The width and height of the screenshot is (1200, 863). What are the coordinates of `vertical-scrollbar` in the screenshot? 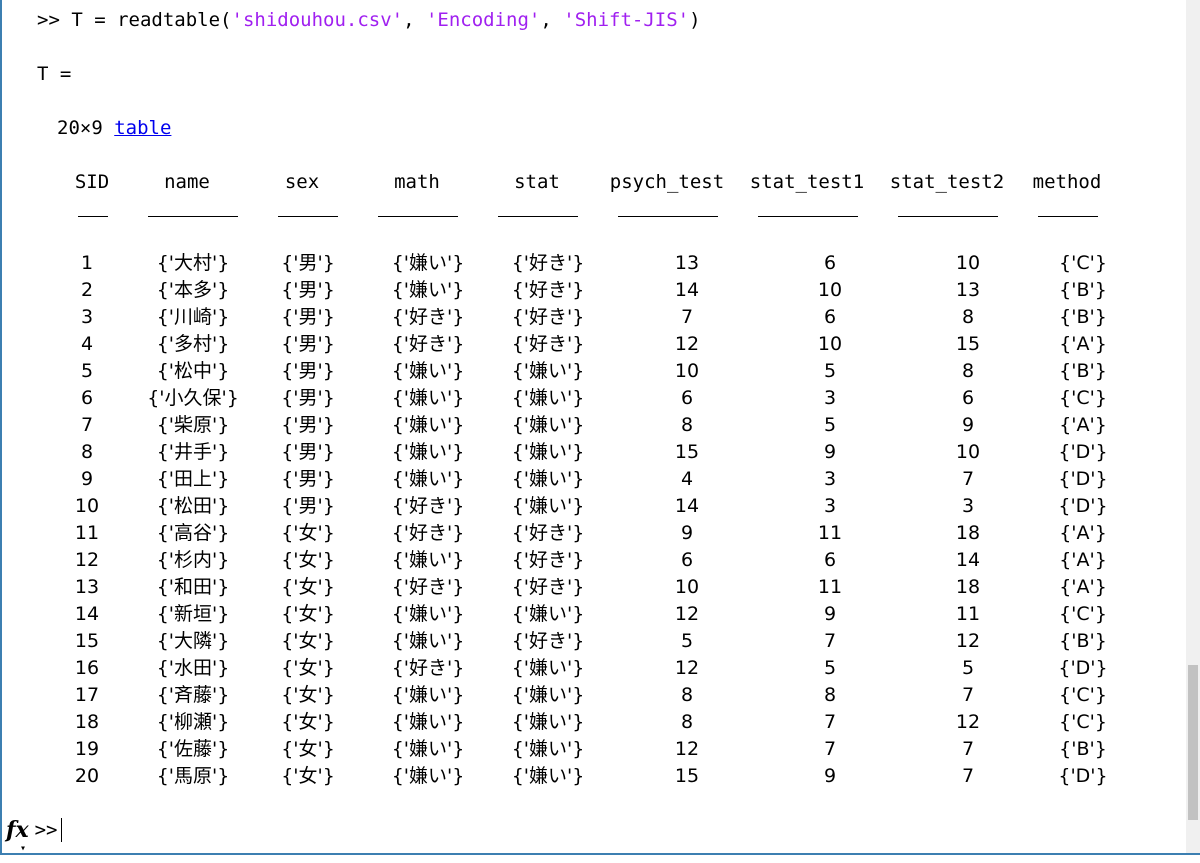 It's located at (1193, 426).